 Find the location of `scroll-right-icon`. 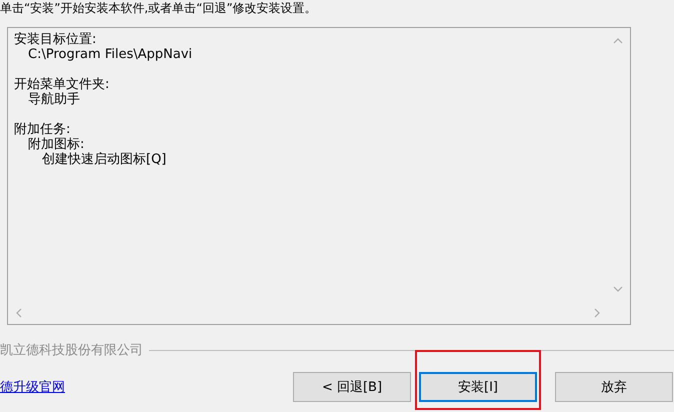

scroll-right-icon is located at coordinates (597, 313).